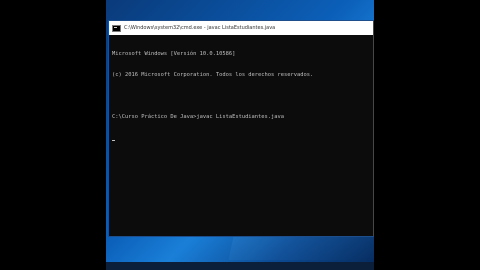  Describe the element at coordinates (241, 138) in the screenshot. I see `console-cursor-line` at that location.